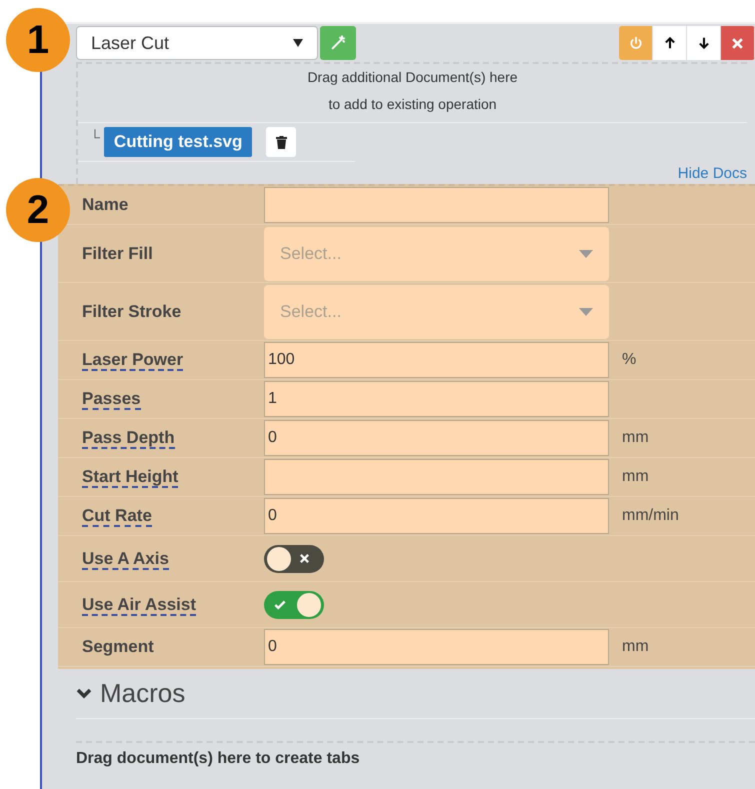  Describe the element at coordinates (436, 360) in the screenshot. I see `input-field: 100` at that location.